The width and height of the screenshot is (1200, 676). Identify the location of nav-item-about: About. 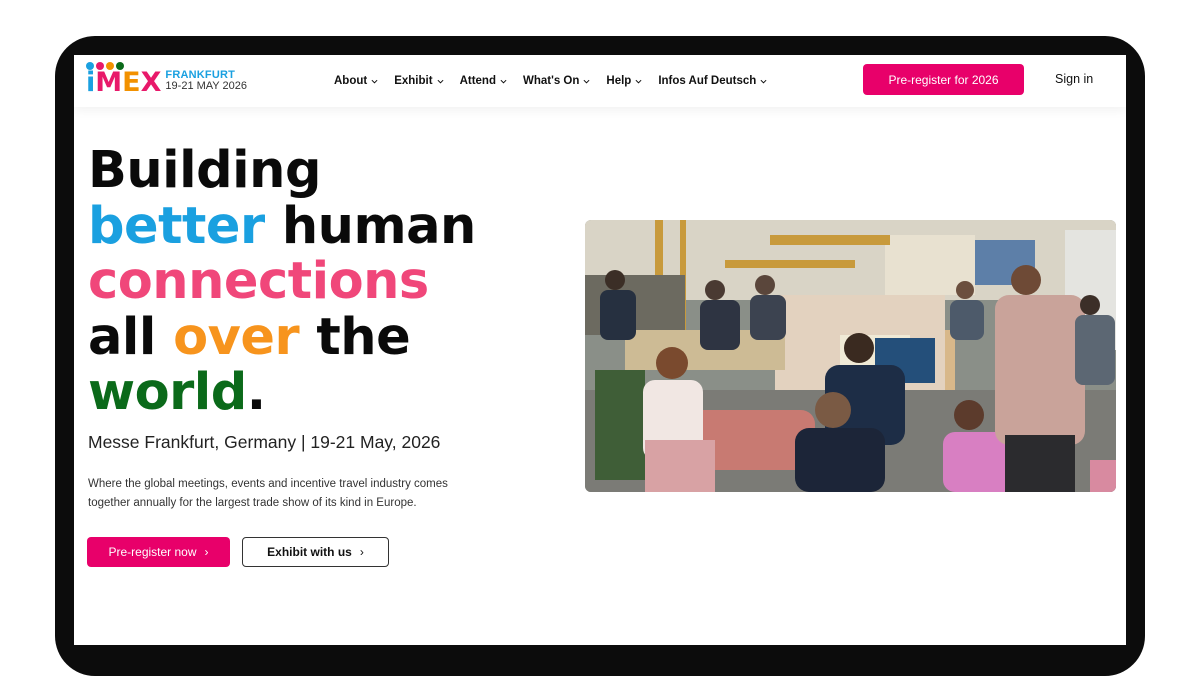
(356, 81).